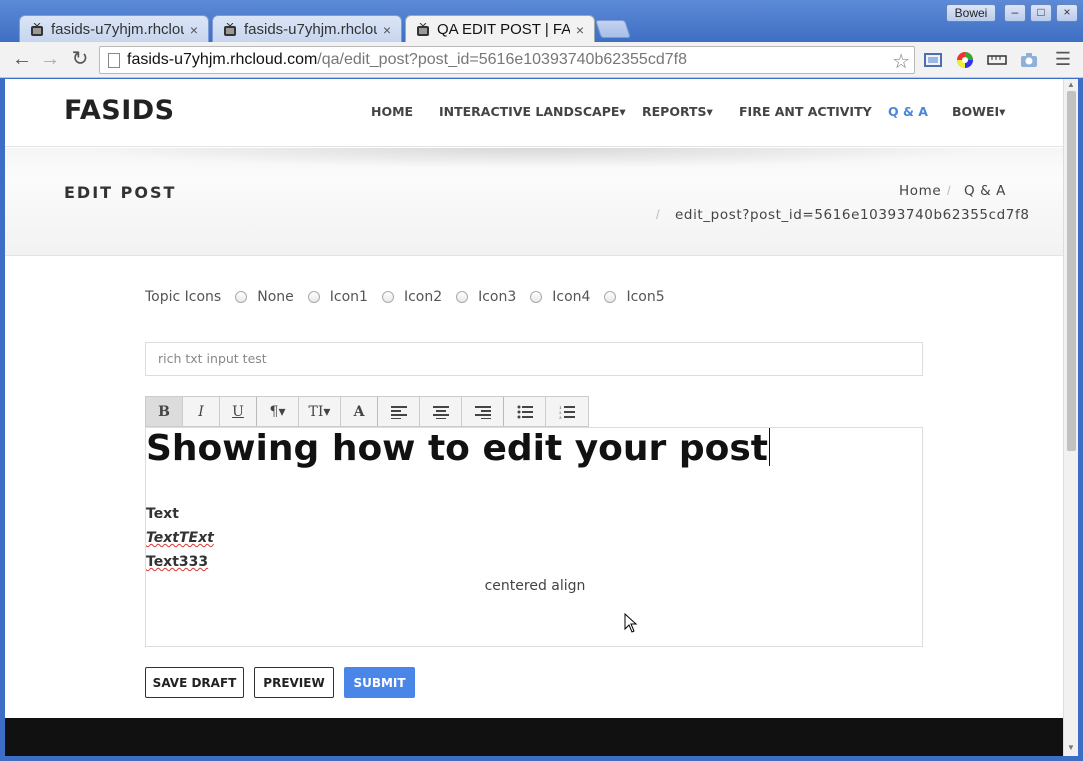 This screenshot has height=761, width=1083. I want to click on align-left-icon, so click(398, 412).